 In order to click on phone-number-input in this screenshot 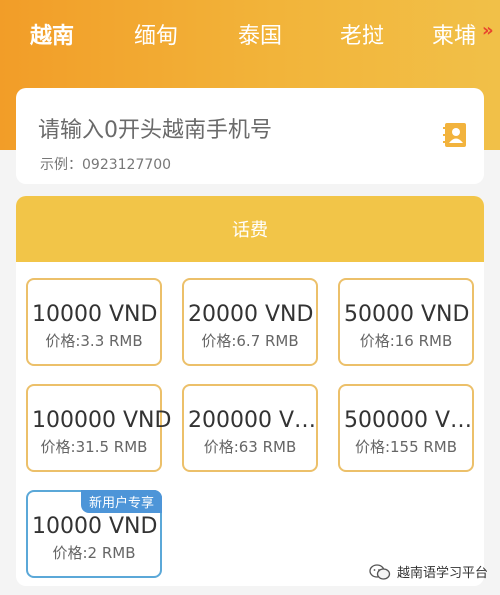, I will do `click(228, 130)`.